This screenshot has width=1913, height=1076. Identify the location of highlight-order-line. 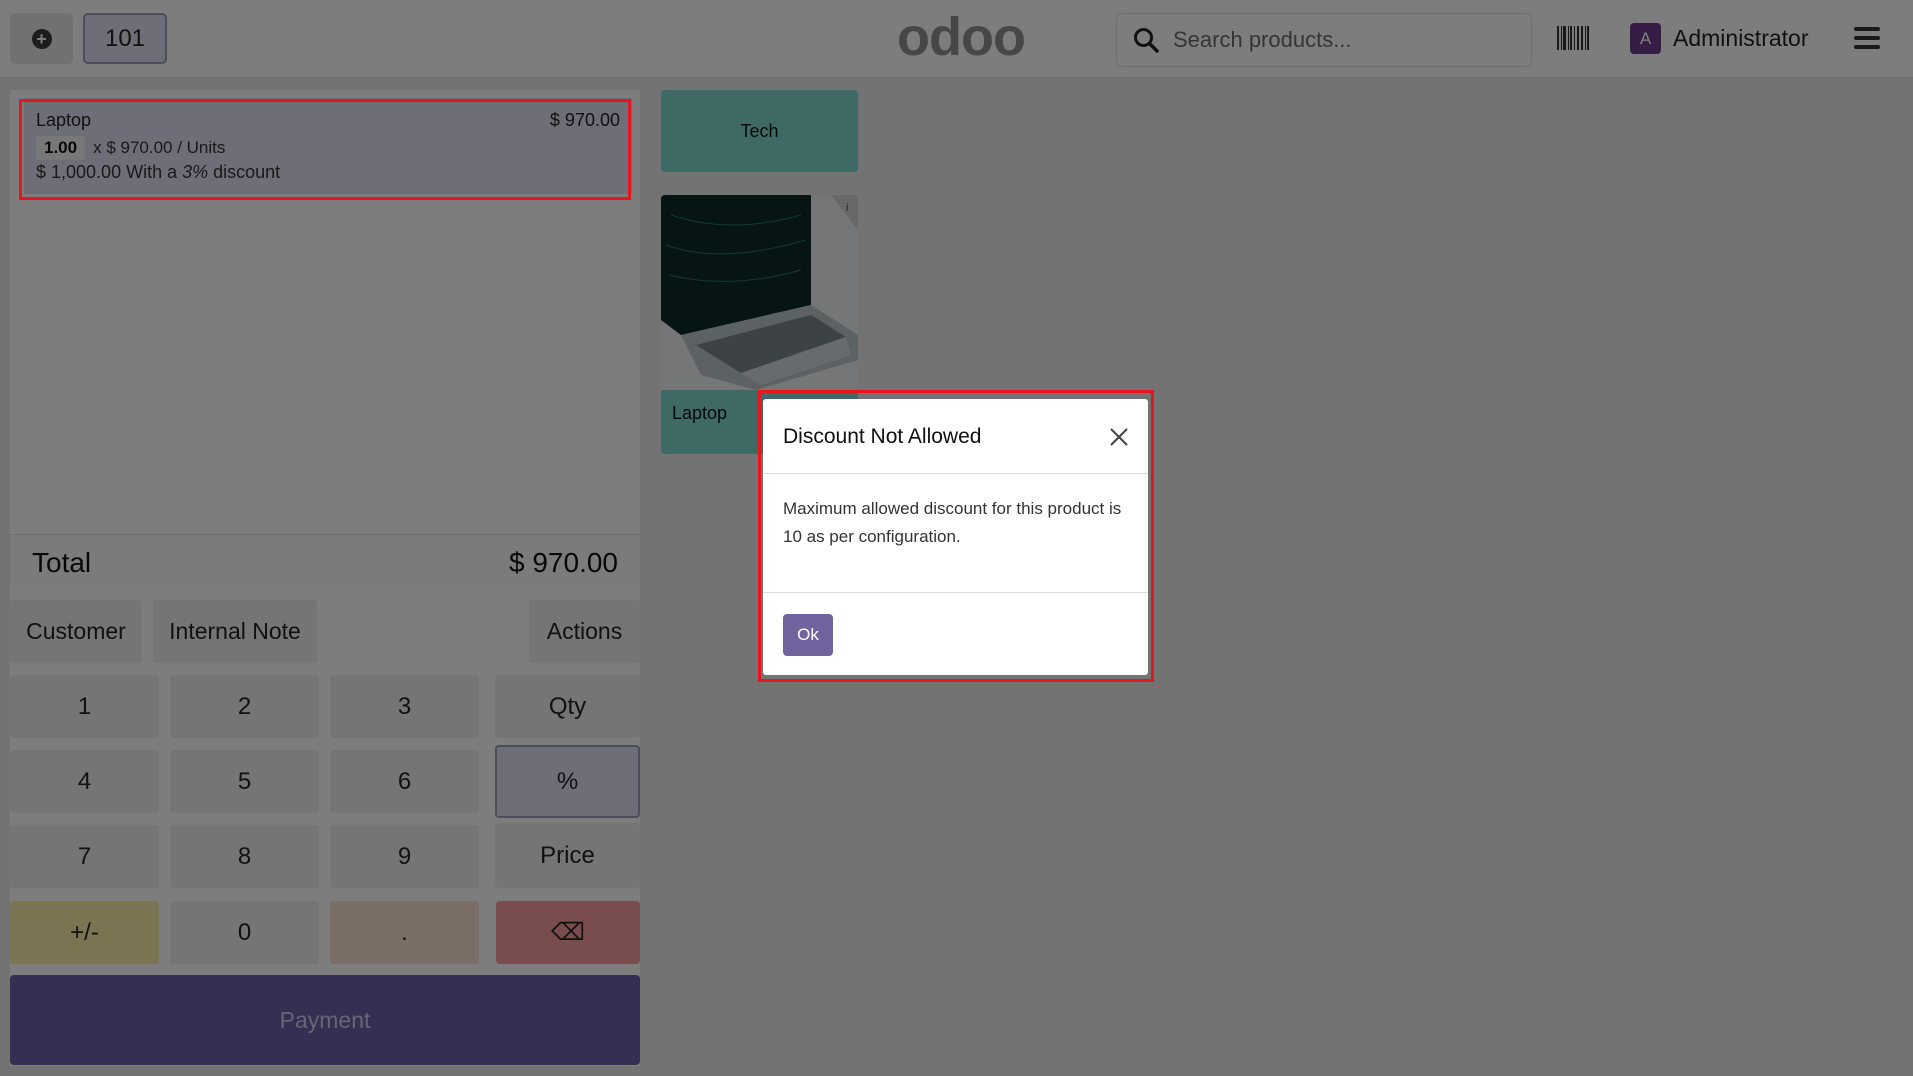
(325, 149).